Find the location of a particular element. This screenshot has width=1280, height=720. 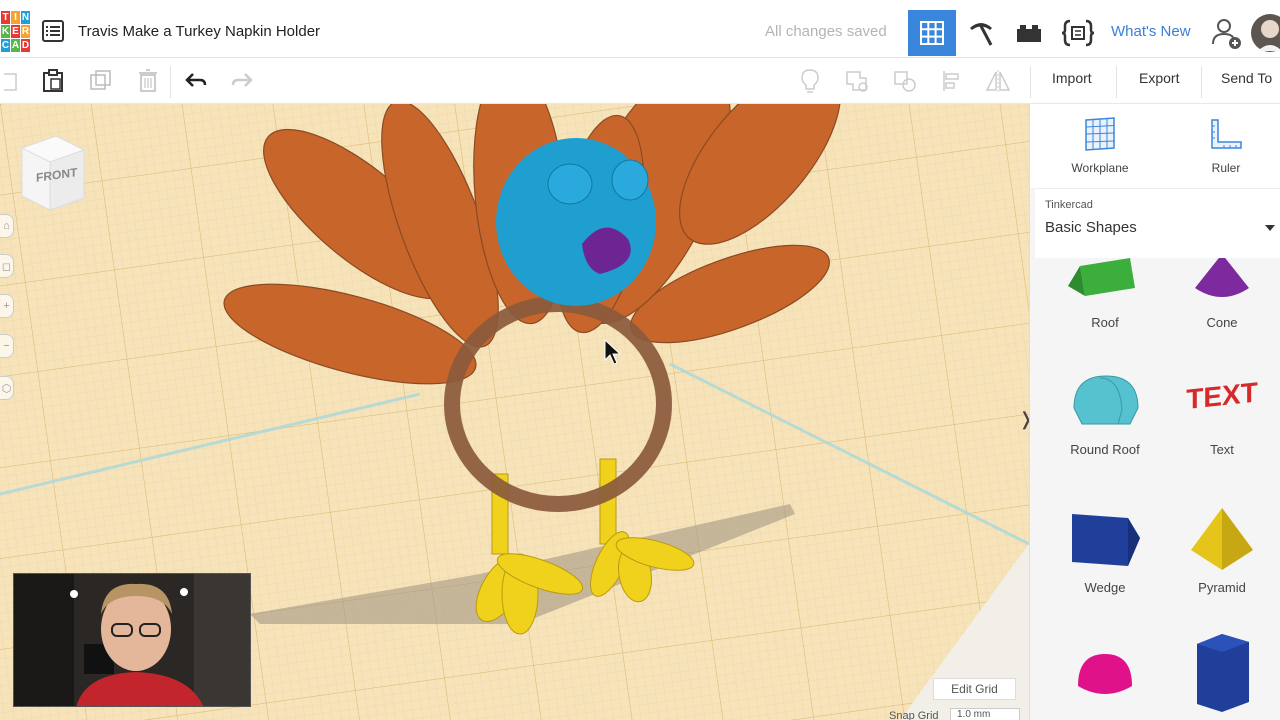

pyramid-shape-icon is located at coordinates (1222, 539).